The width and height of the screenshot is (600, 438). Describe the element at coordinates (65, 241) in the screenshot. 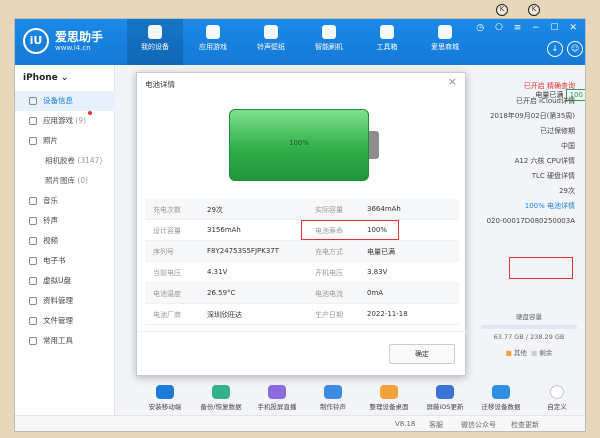

I see `sidebar-item-videos: 视频` at that location.